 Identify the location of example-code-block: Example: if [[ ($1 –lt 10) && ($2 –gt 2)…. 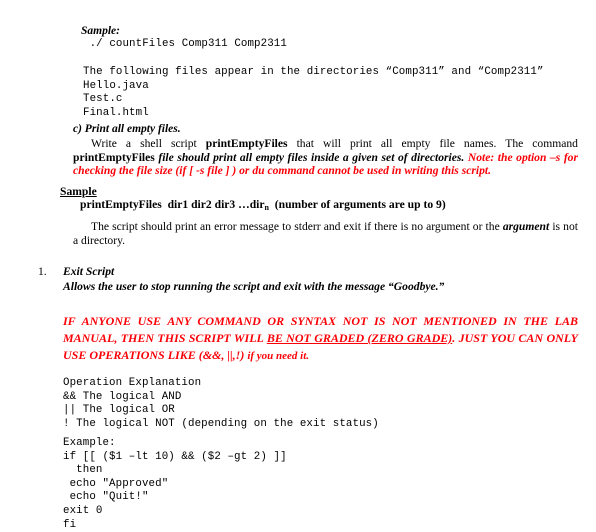
(175, 484).